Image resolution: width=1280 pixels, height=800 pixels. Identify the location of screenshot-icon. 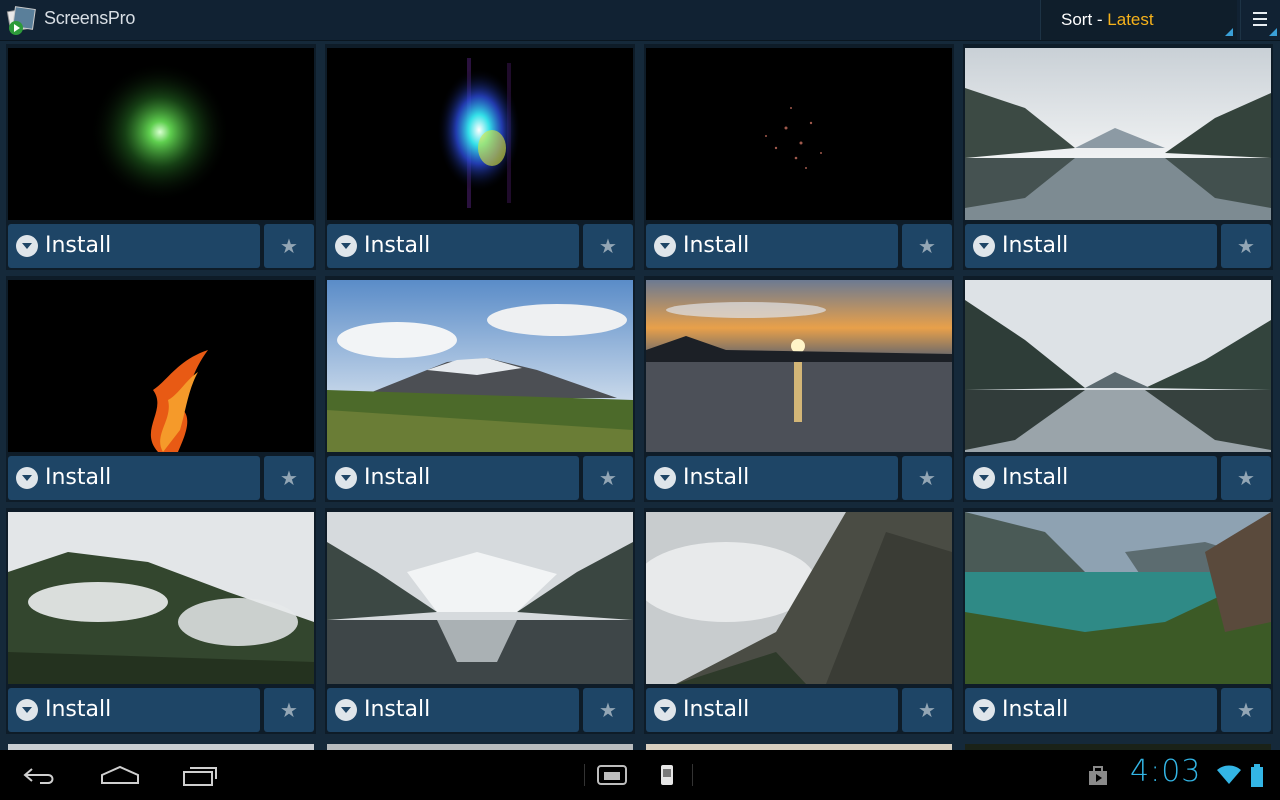
(612, 777).